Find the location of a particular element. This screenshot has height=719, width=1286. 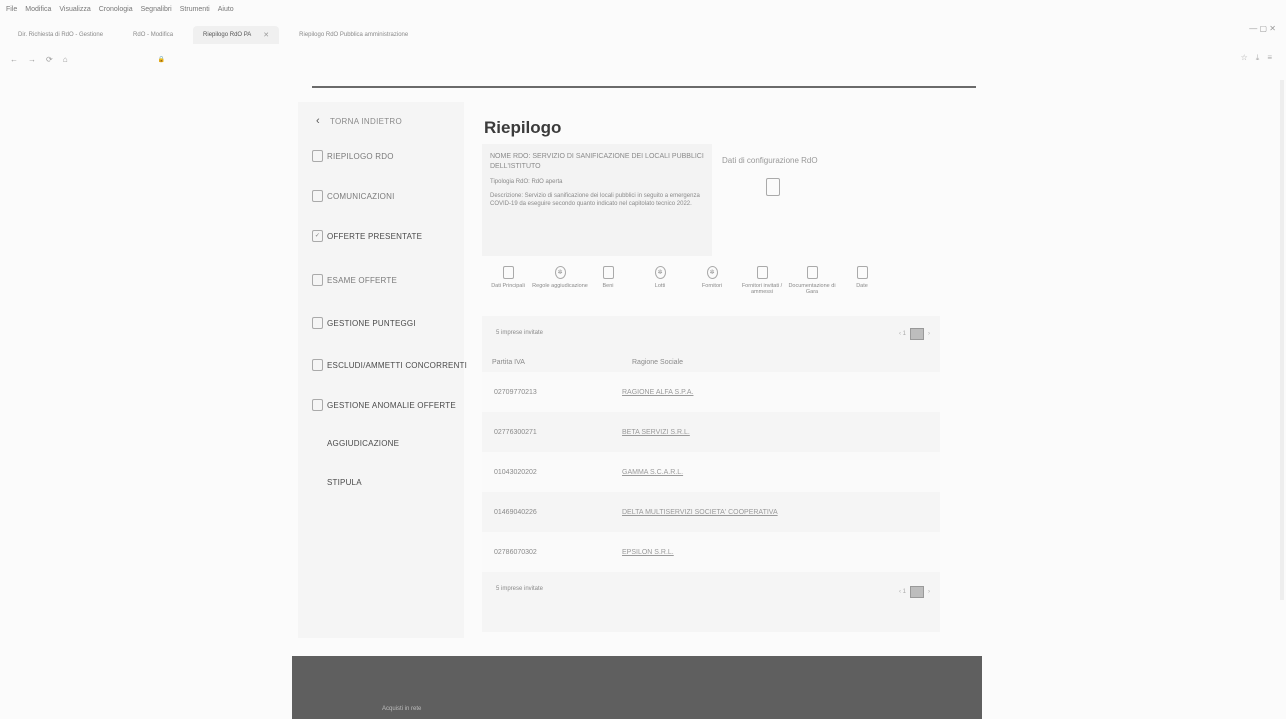

offer-icon: ✓ is located at coordinates (317, 236).